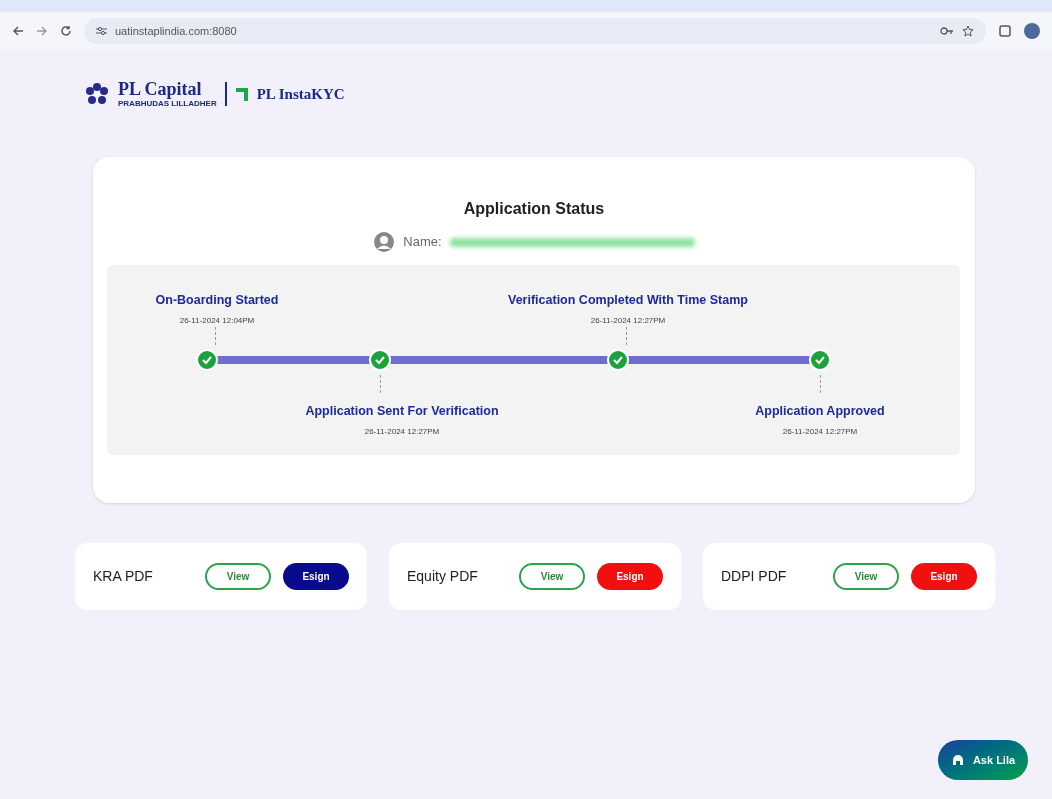 The width and height of the screenshot is (1052, 799). Describe the element at coordinates (176, 31) in the screenshot. I see `url-text: uatinstaplindia.com:8080` at that location.